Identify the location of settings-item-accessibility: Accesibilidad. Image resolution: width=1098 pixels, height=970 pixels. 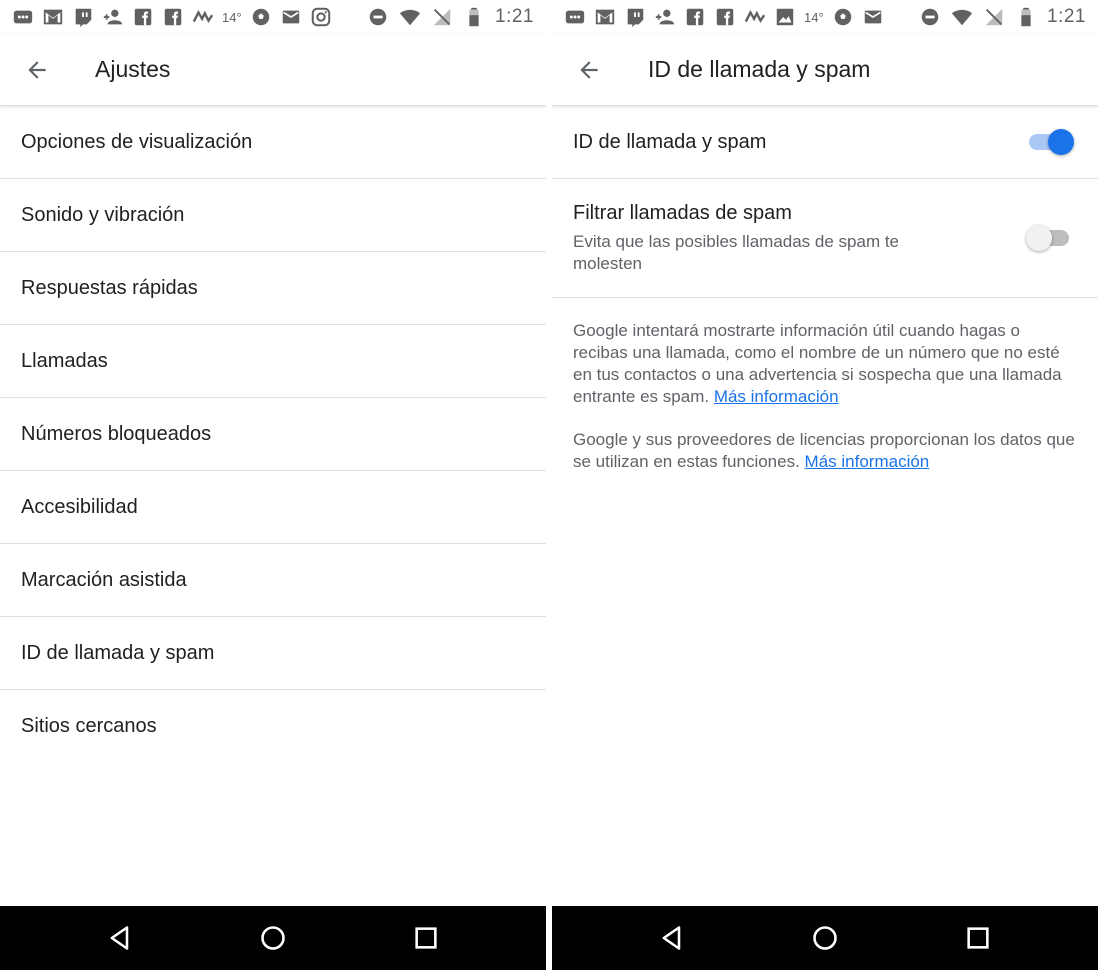
(273, 507).